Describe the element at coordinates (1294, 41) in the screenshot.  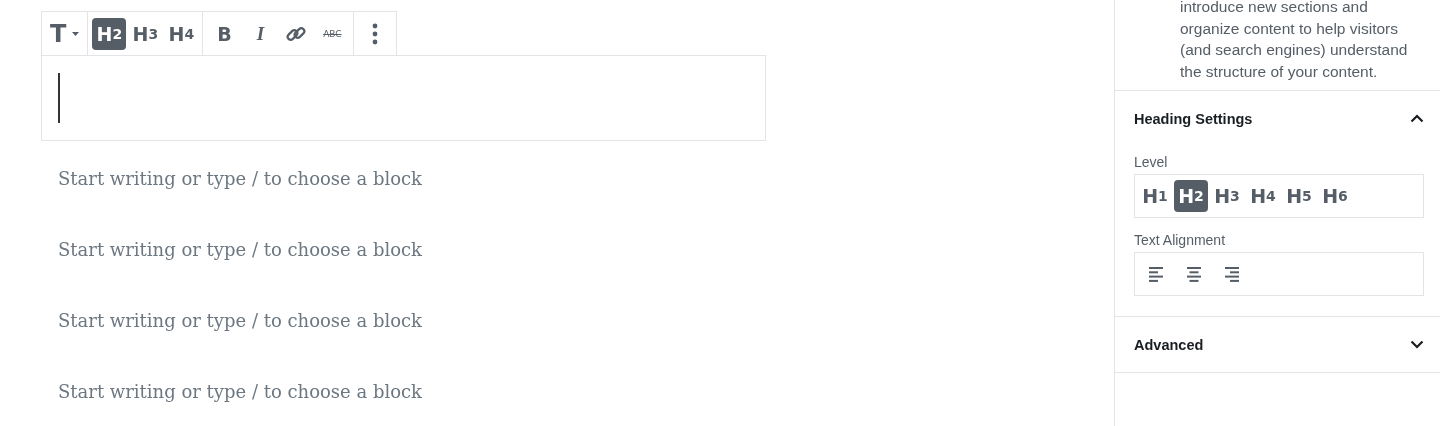
I see `block-description: introduce new sections and organize content to help visitors (and search engines) understand the structure of your content.` at that location.